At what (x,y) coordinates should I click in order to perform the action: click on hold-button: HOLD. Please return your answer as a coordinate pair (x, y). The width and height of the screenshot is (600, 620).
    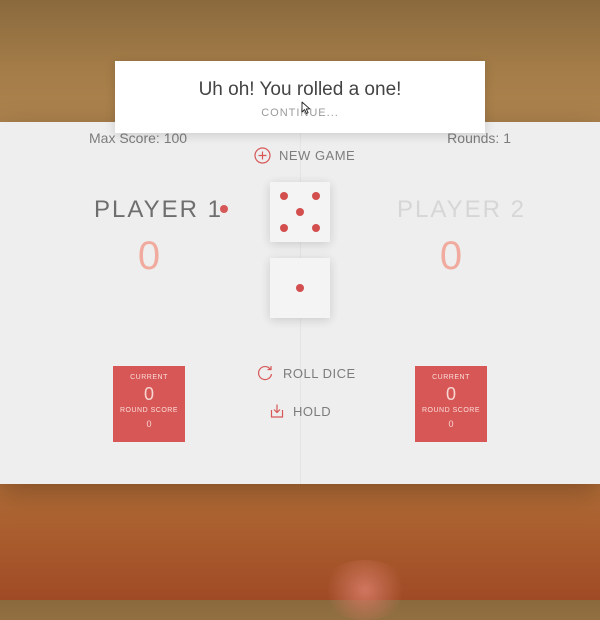
    Looking at the image, I should click on (300, 411).